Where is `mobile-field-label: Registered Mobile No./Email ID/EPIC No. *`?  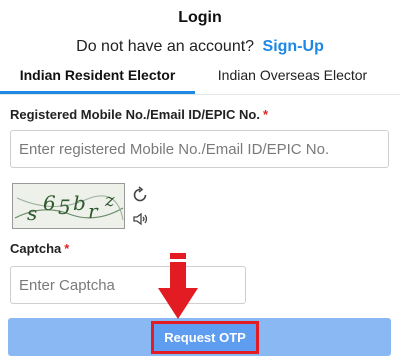 mobile-field-label: Registered Mobile No./Email ID/EPIC No. * is located at coordinates (139, 114).